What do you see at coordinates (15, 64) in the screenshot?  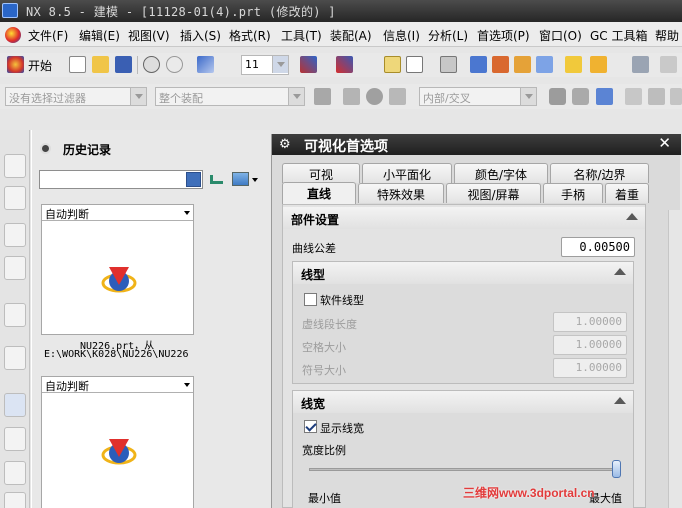 I see `start-icon` at bounding box center [15, 64].